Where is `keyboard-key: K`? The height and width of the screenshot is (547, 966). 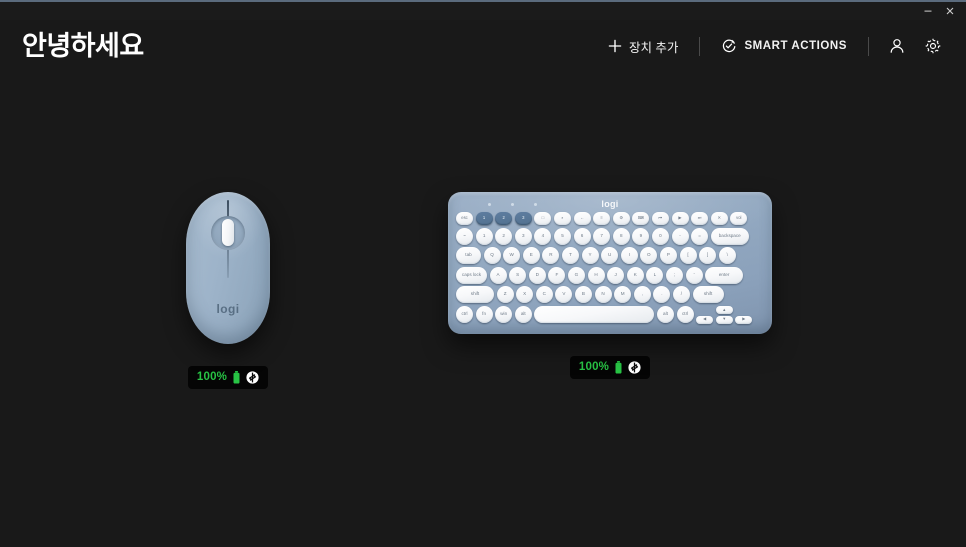
keyboard-key: K is located at coordinates (635, 275).